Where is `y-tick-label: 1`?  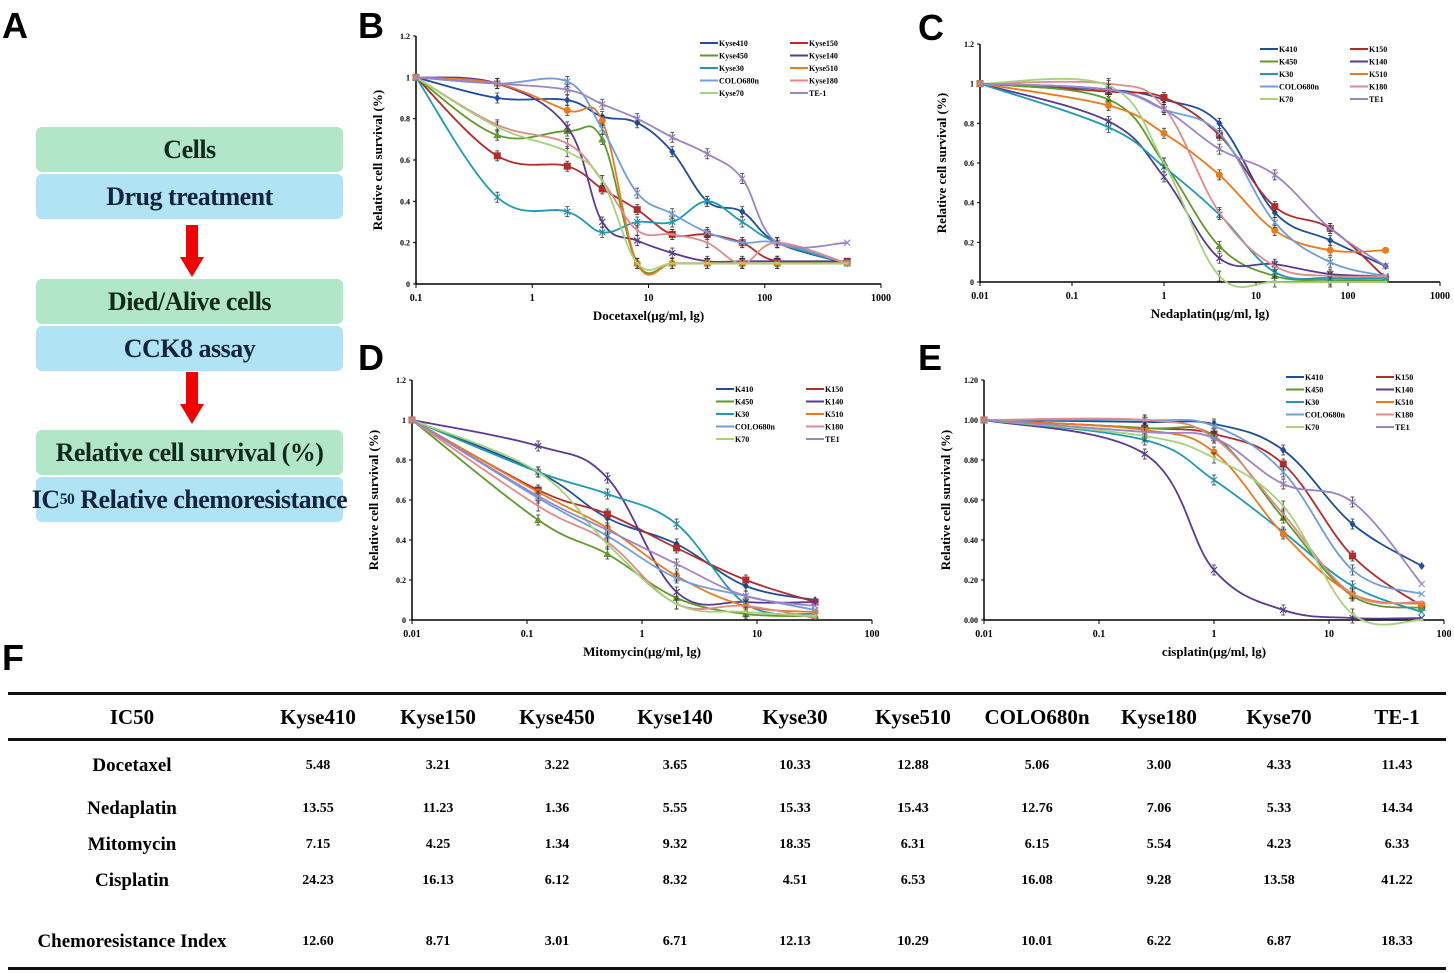 y-tick-label: 1 is located at coordinates (408, 77).